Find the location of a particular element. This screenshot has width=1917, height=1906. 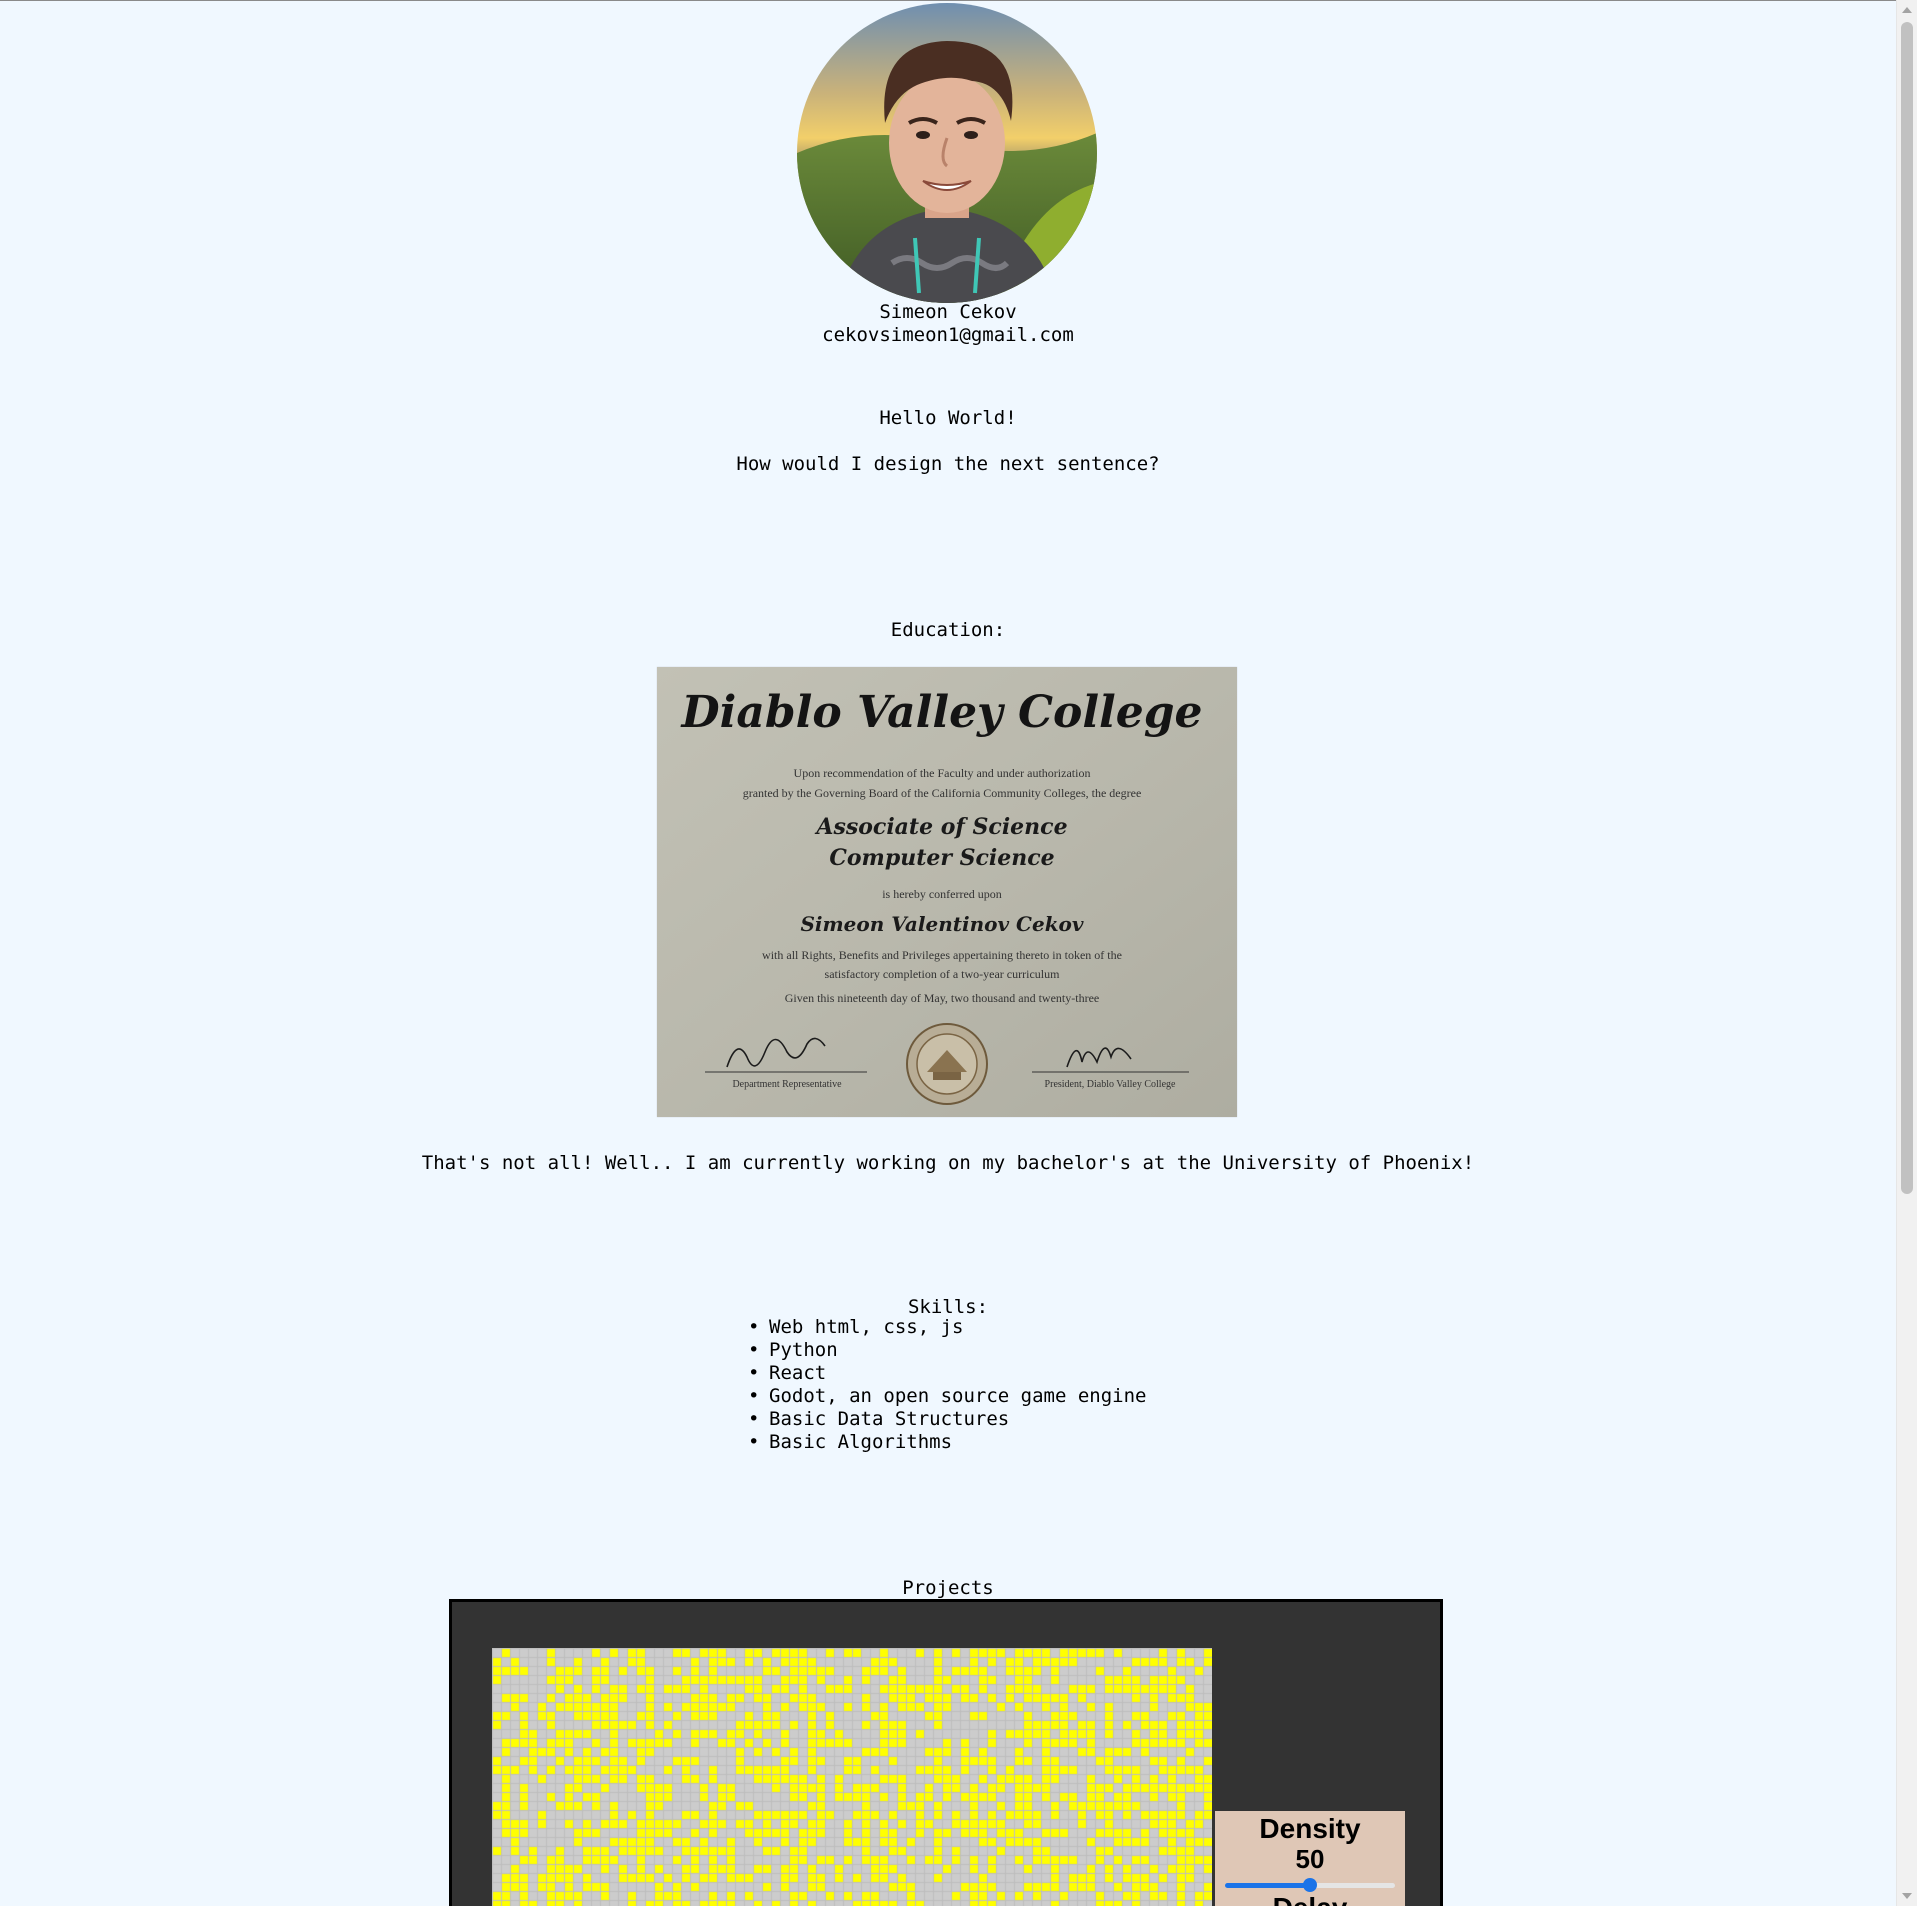

skill-item: Basic Data Structures is located at coordinates (947, 1419).